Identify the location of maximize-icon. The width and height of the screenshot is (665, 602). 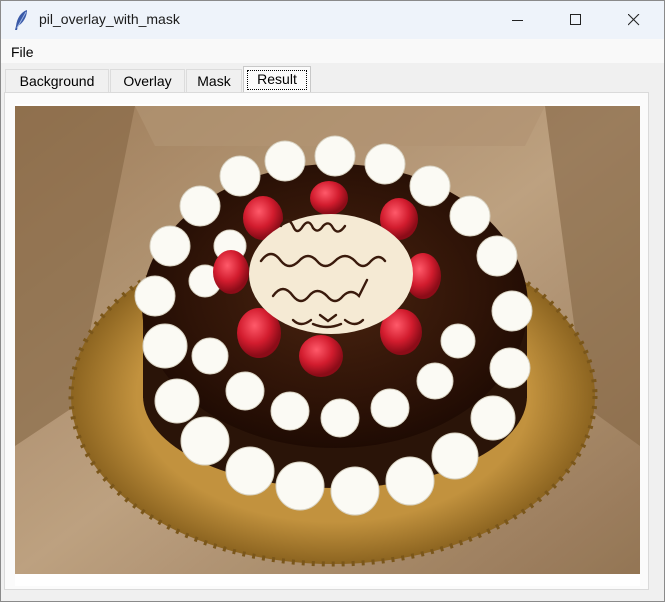
(575, 19).